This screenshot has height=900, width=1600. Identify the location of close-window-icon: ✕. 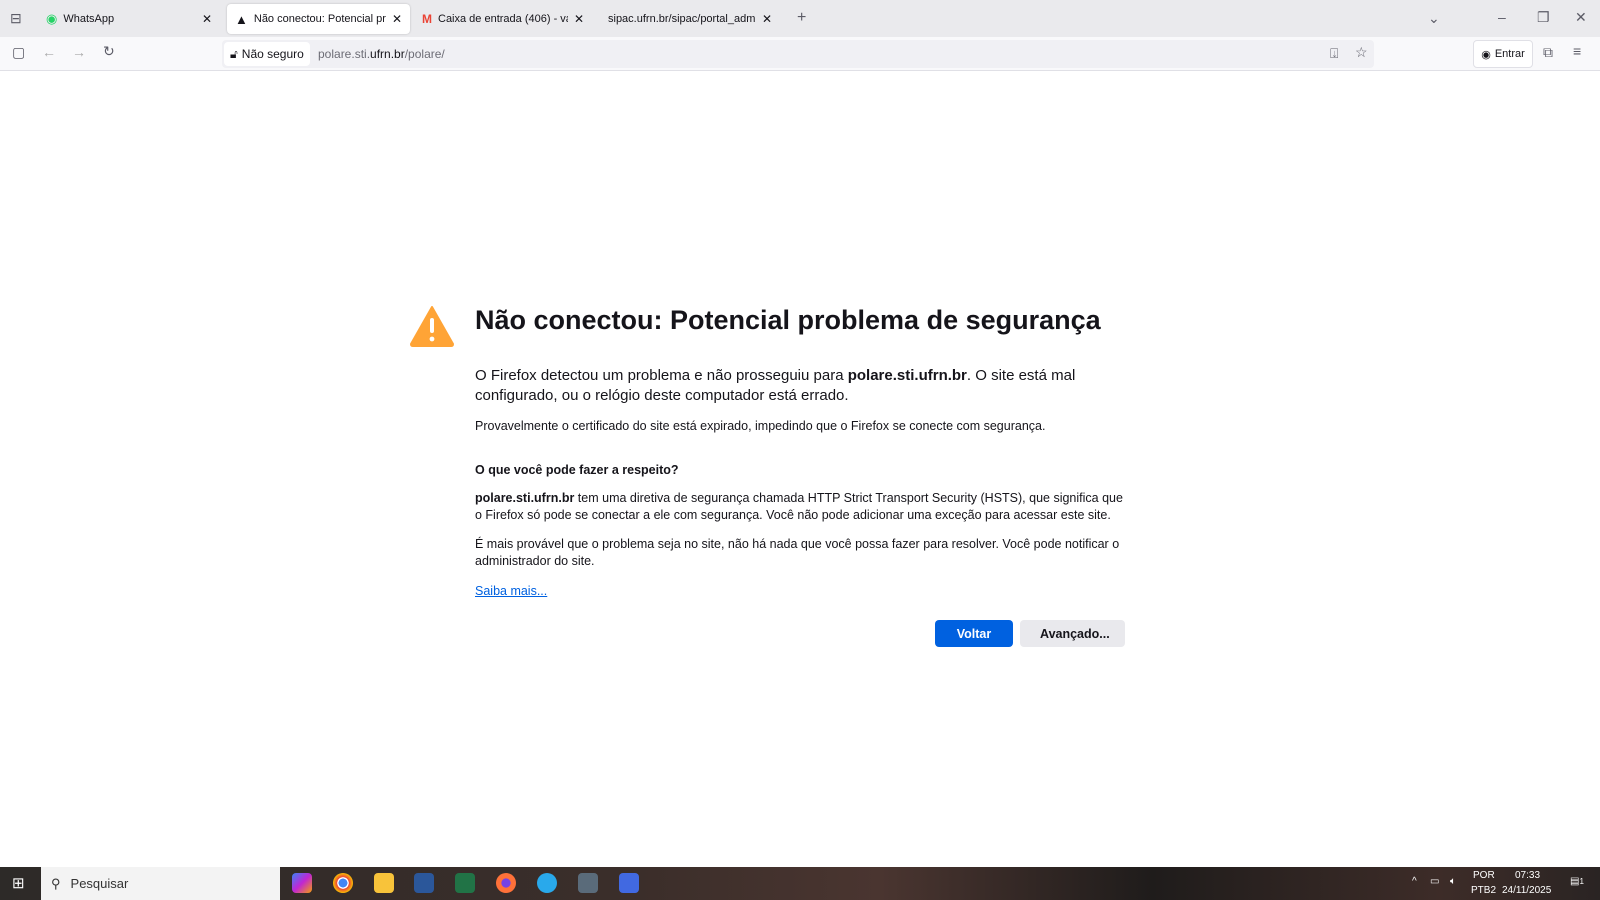
(1581, 17).